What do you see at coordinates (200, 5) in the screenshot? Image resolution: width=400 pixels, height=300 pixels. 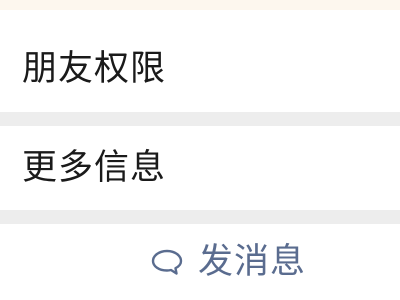 I see `top-strip` at bounding box center [200, 5].